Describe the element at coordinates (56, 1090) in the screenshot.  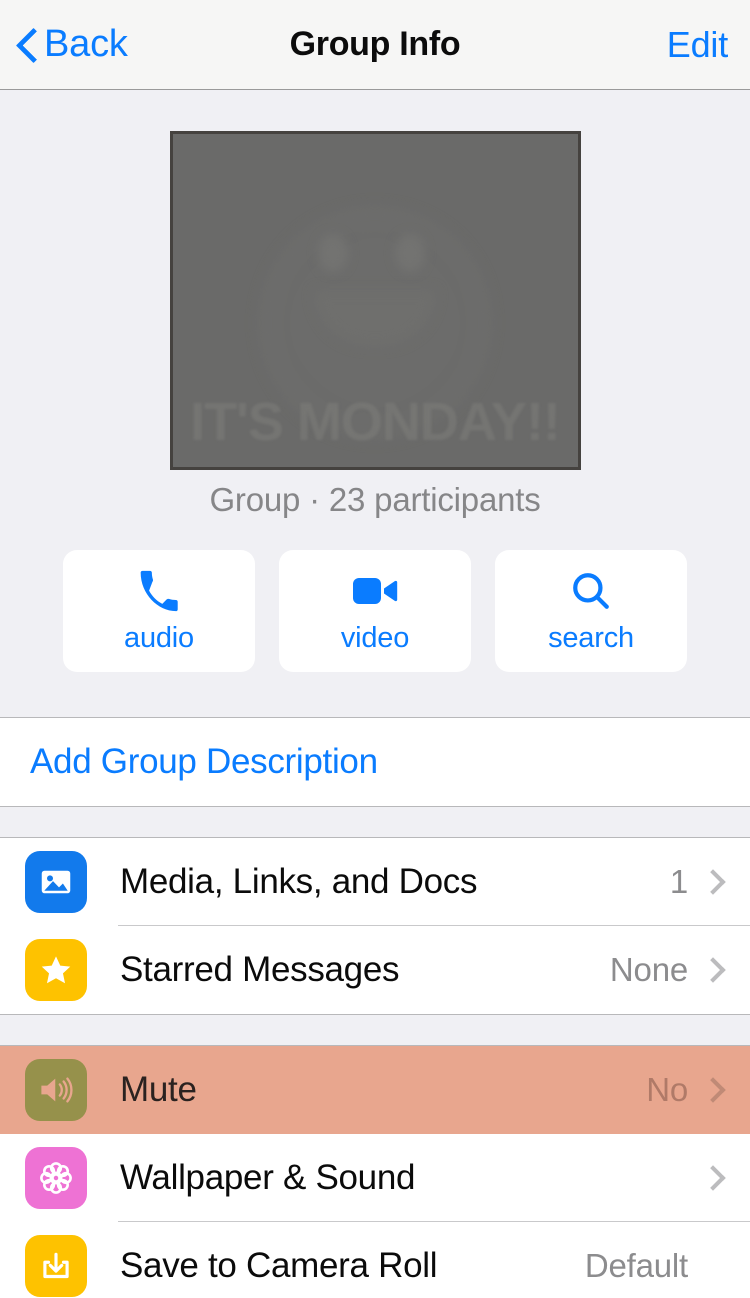
I see `speaker-wave-icon` at that location.